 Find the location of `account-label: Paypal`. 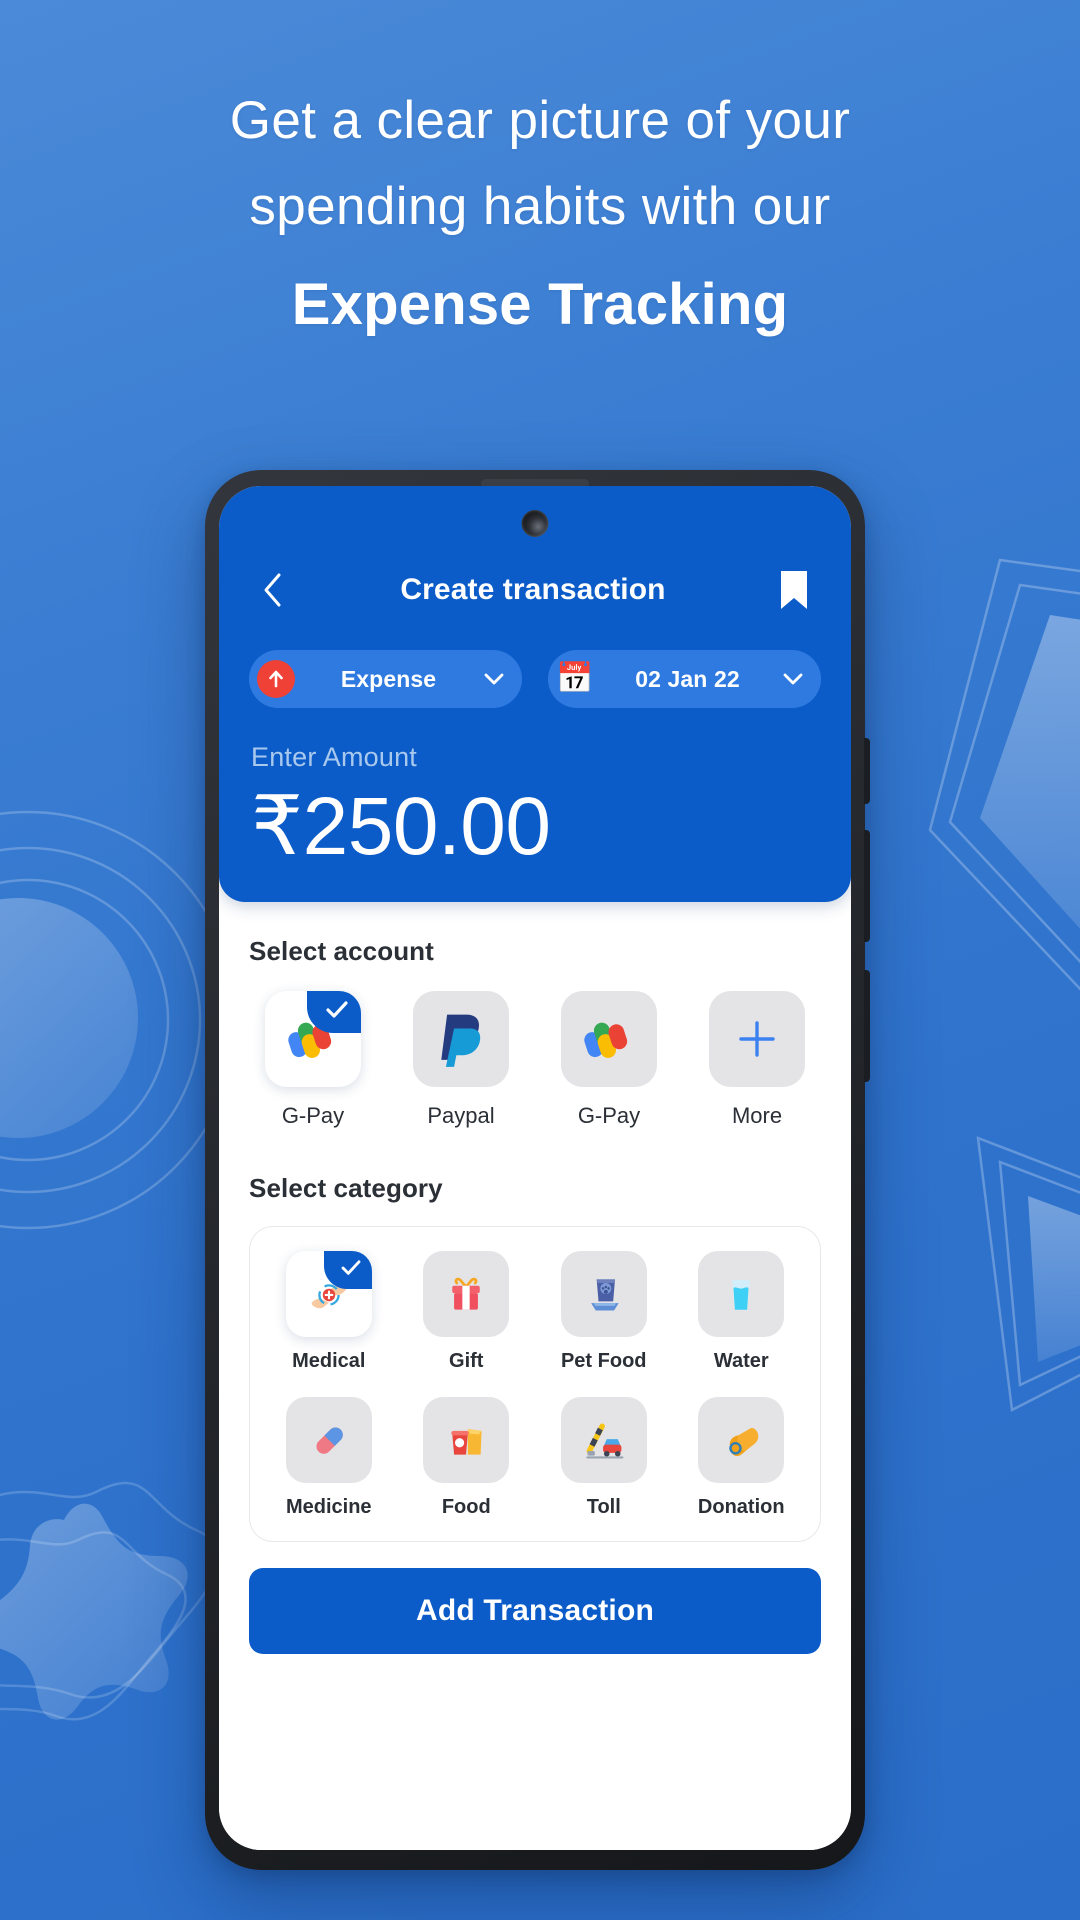

account-label: Paypal is located at coordinates (461, 1116).